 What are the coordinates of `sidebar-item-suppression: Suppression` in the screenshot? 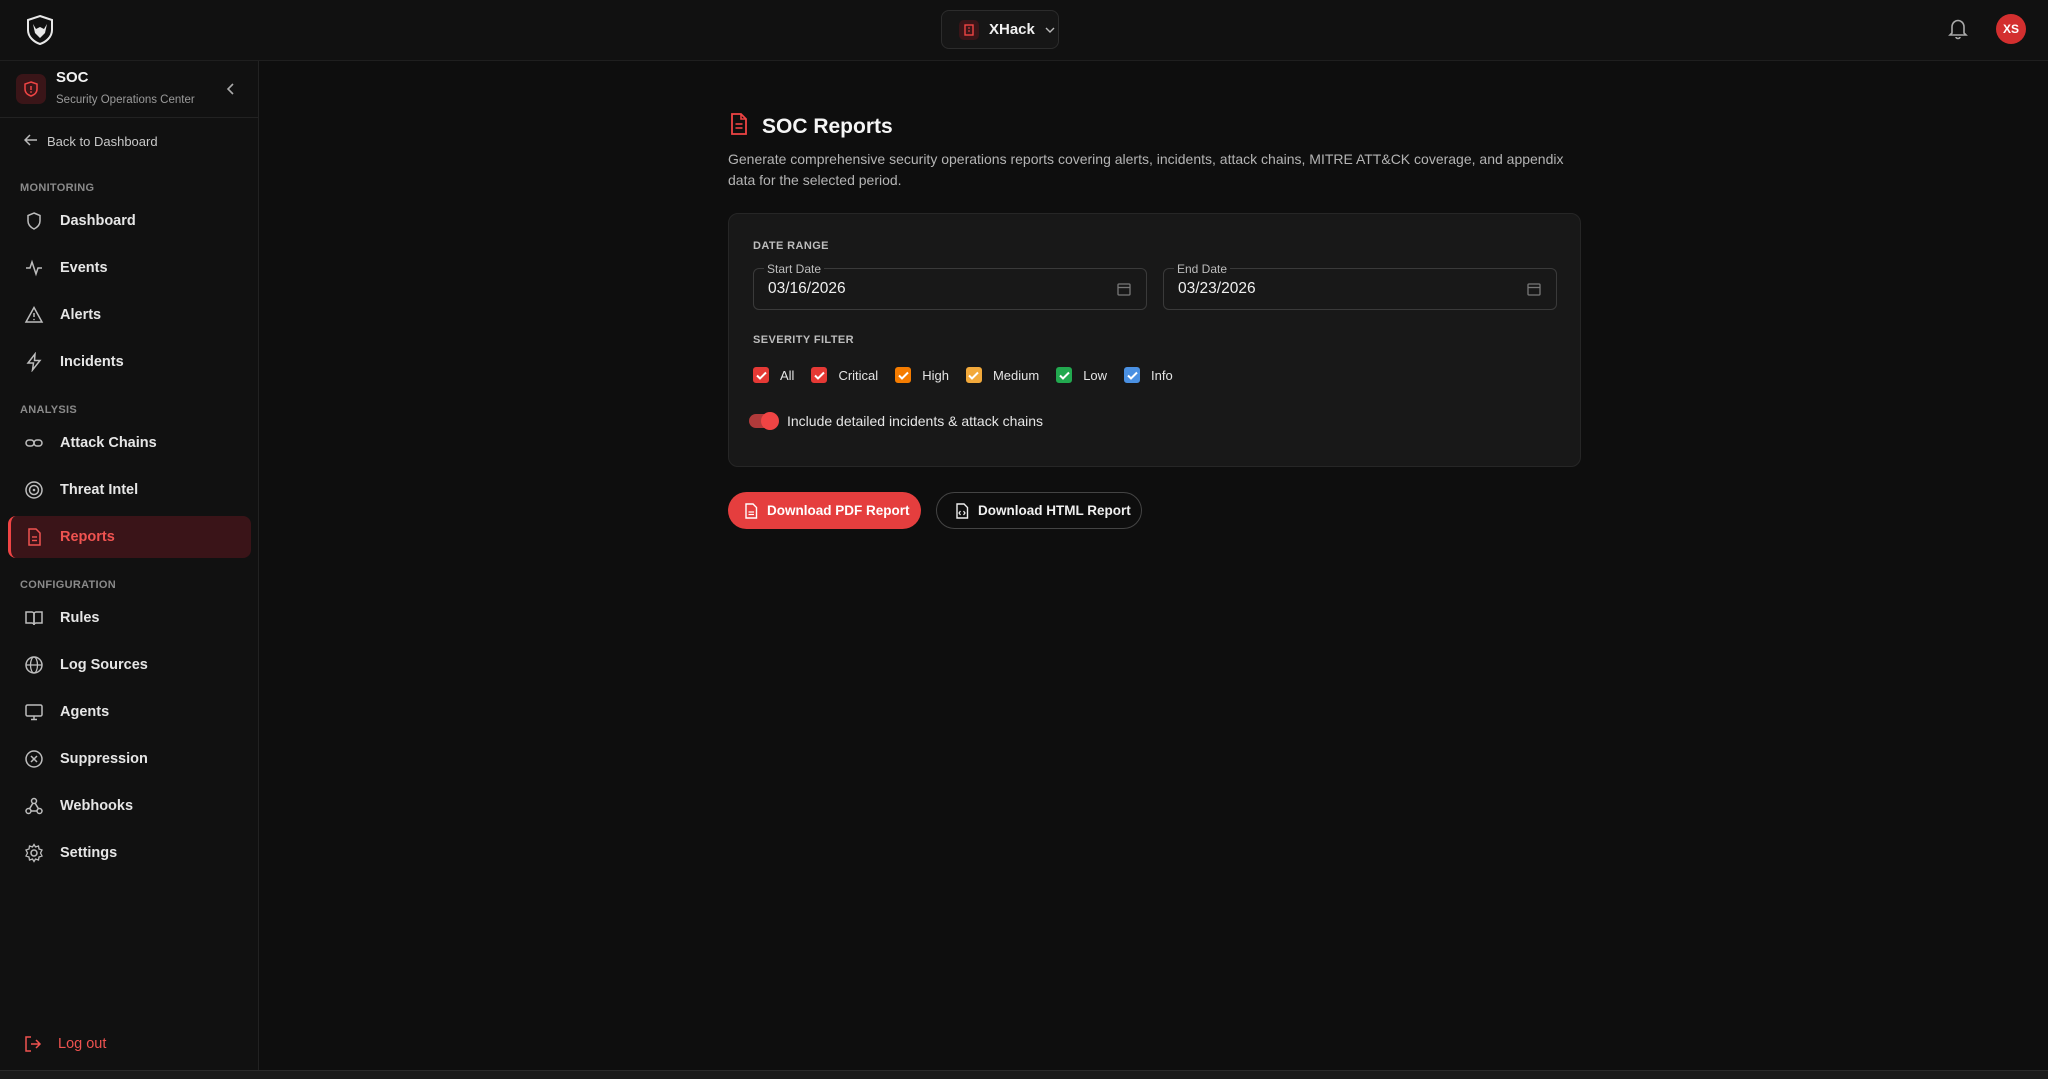 It's located at (129, 759).